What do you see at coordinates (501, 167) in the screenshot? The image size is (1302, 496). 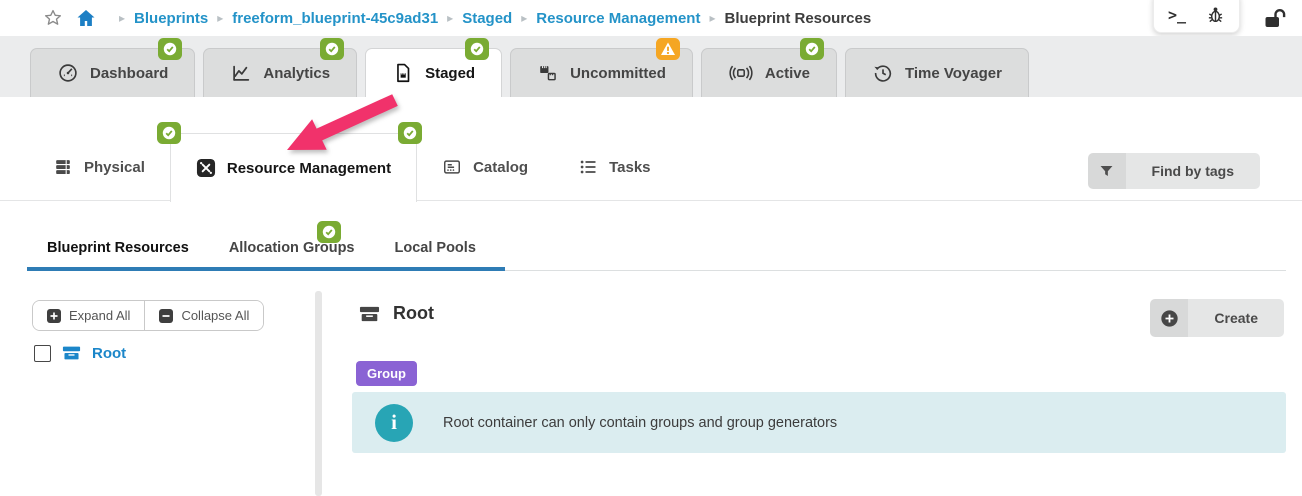 I see `subtab-label: Catalog` at bounding box center [501, 167].